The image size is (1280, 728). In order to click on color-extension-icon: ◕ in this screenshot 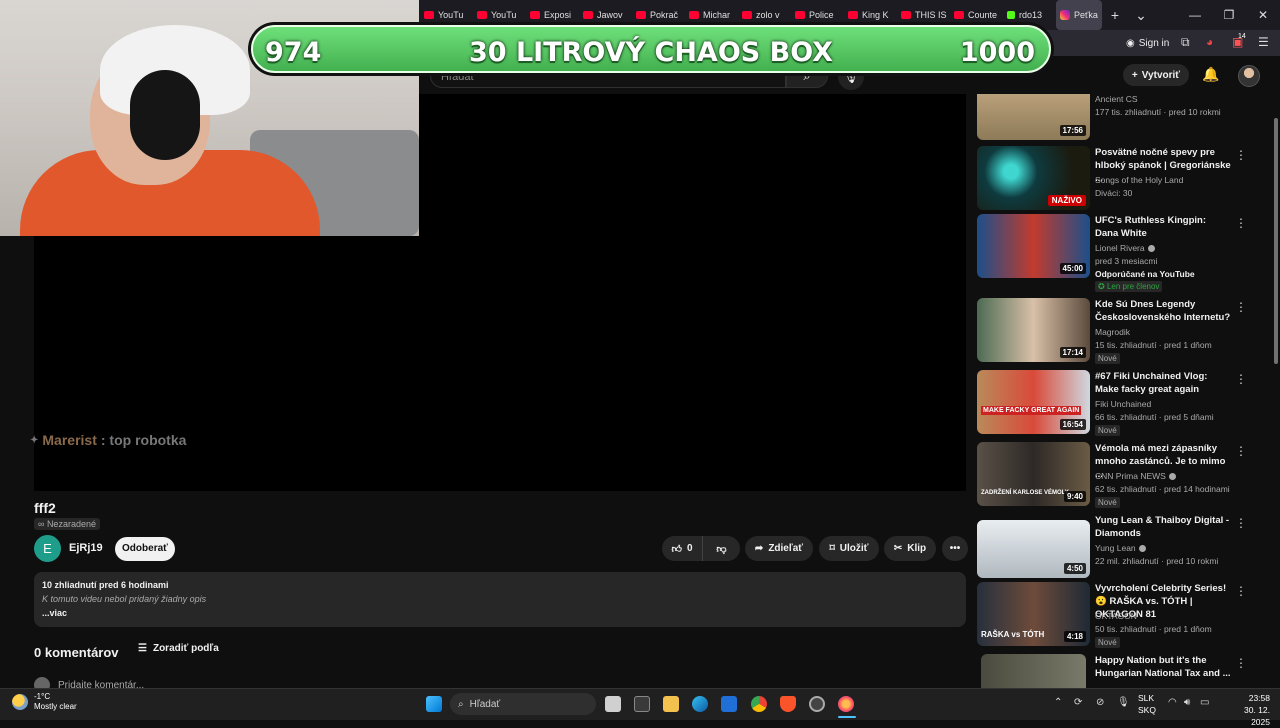, I will do `click(1209, 42)`.